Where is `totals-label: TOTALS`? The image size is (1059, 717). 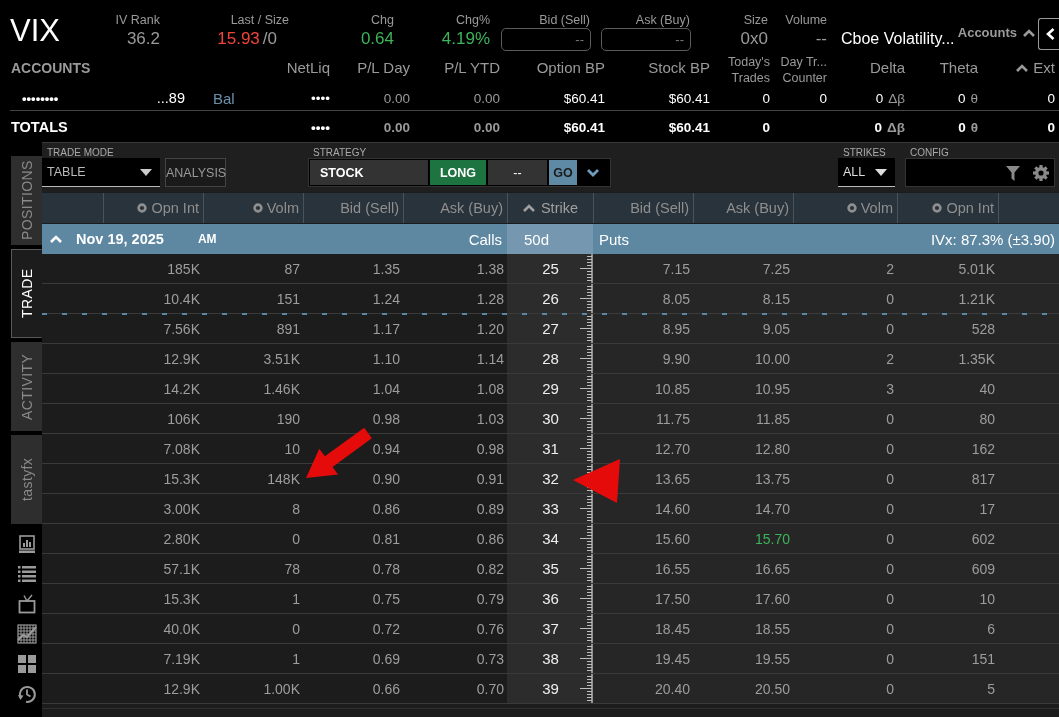
totals-label: TOTALS is located at coordinates (39, 127).